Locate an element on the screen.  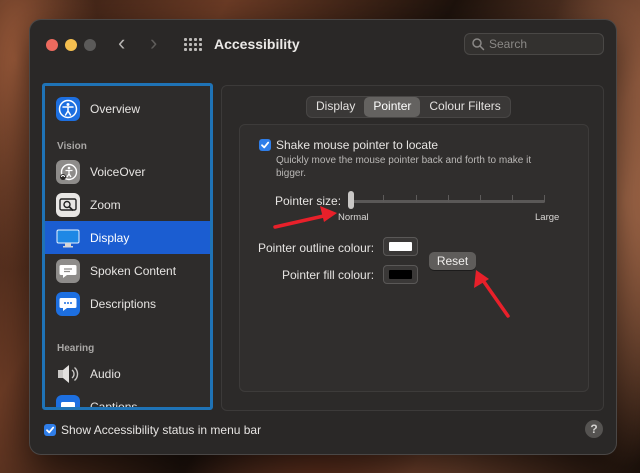
slider-max-label: Large is located at coordinates (547, 217).